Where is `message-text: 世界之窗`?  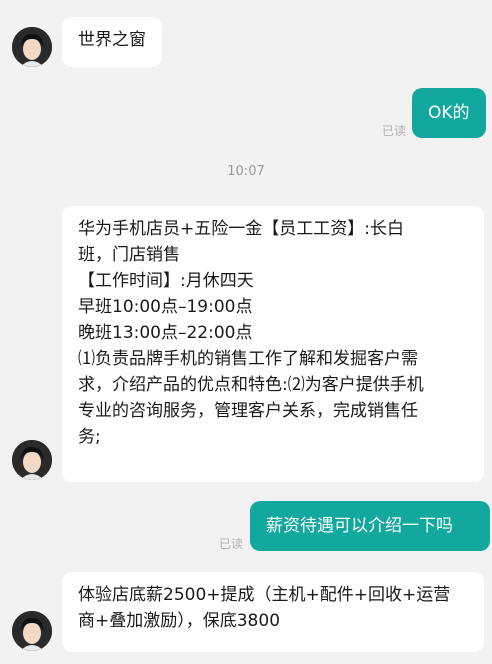 message-text: 世界之窗 is located at coordinates (112, 40).